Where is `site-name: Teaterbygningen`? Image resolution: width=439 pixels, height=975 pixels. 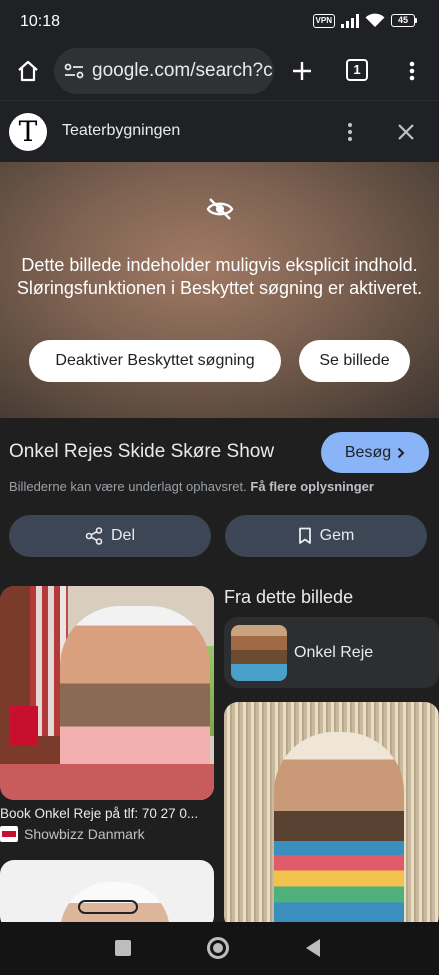 site-name: Teaterbygningen is located at coordinates (121, 131).